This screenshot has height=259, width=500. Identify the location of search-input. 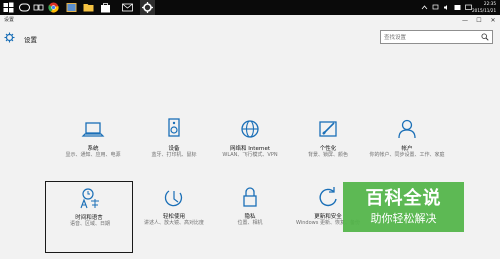
(429, 37).